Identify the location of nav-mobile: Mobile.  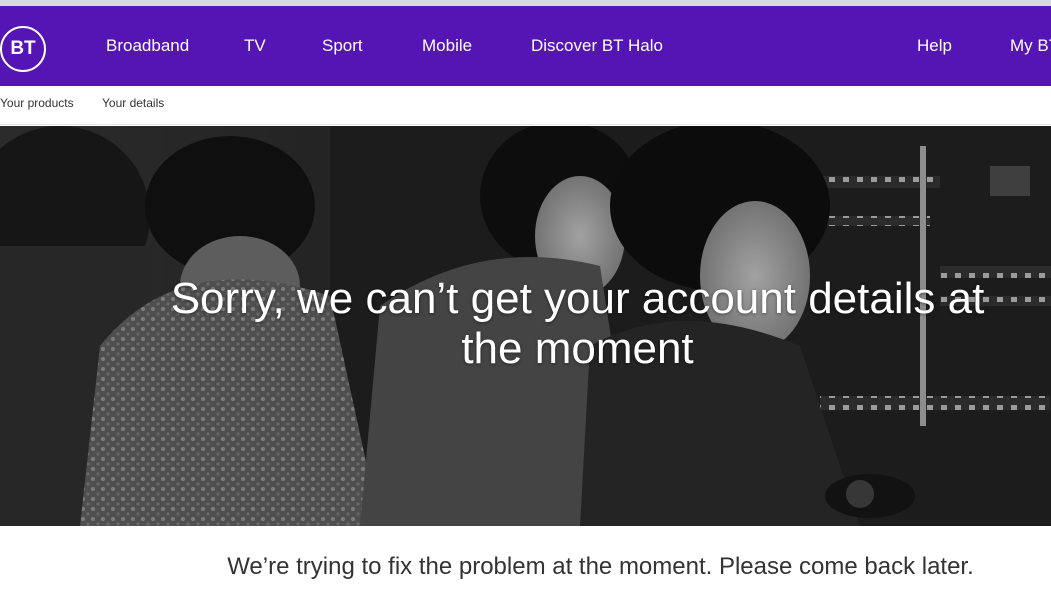
(447, 46).